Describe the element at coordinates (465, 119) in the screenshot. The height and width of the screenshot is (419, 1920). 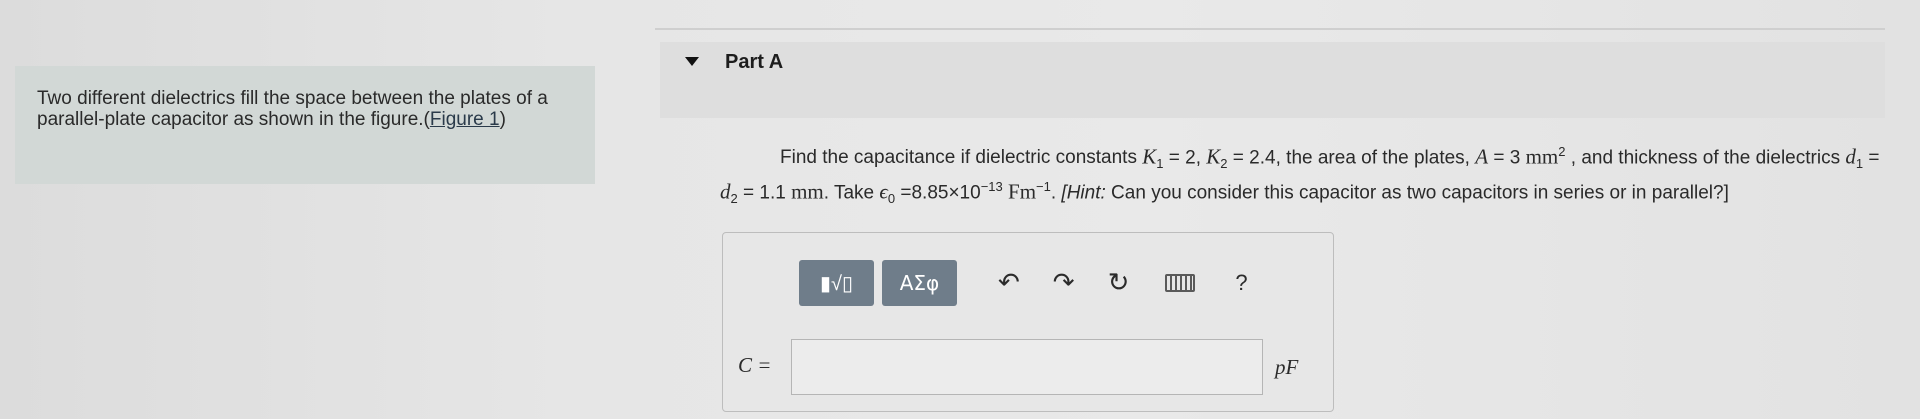
I see `figure-link: Figure 1` at that location.